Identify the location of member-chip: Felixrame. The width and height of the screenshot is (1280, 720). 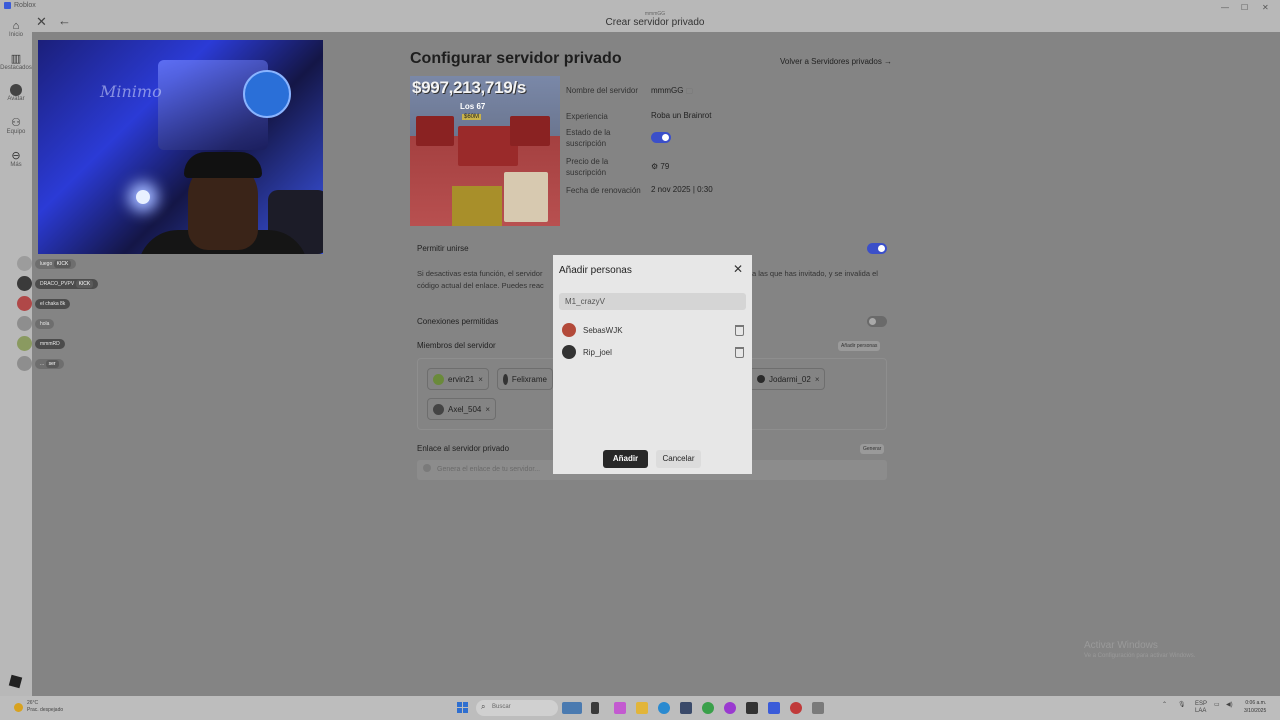
(525, 379).